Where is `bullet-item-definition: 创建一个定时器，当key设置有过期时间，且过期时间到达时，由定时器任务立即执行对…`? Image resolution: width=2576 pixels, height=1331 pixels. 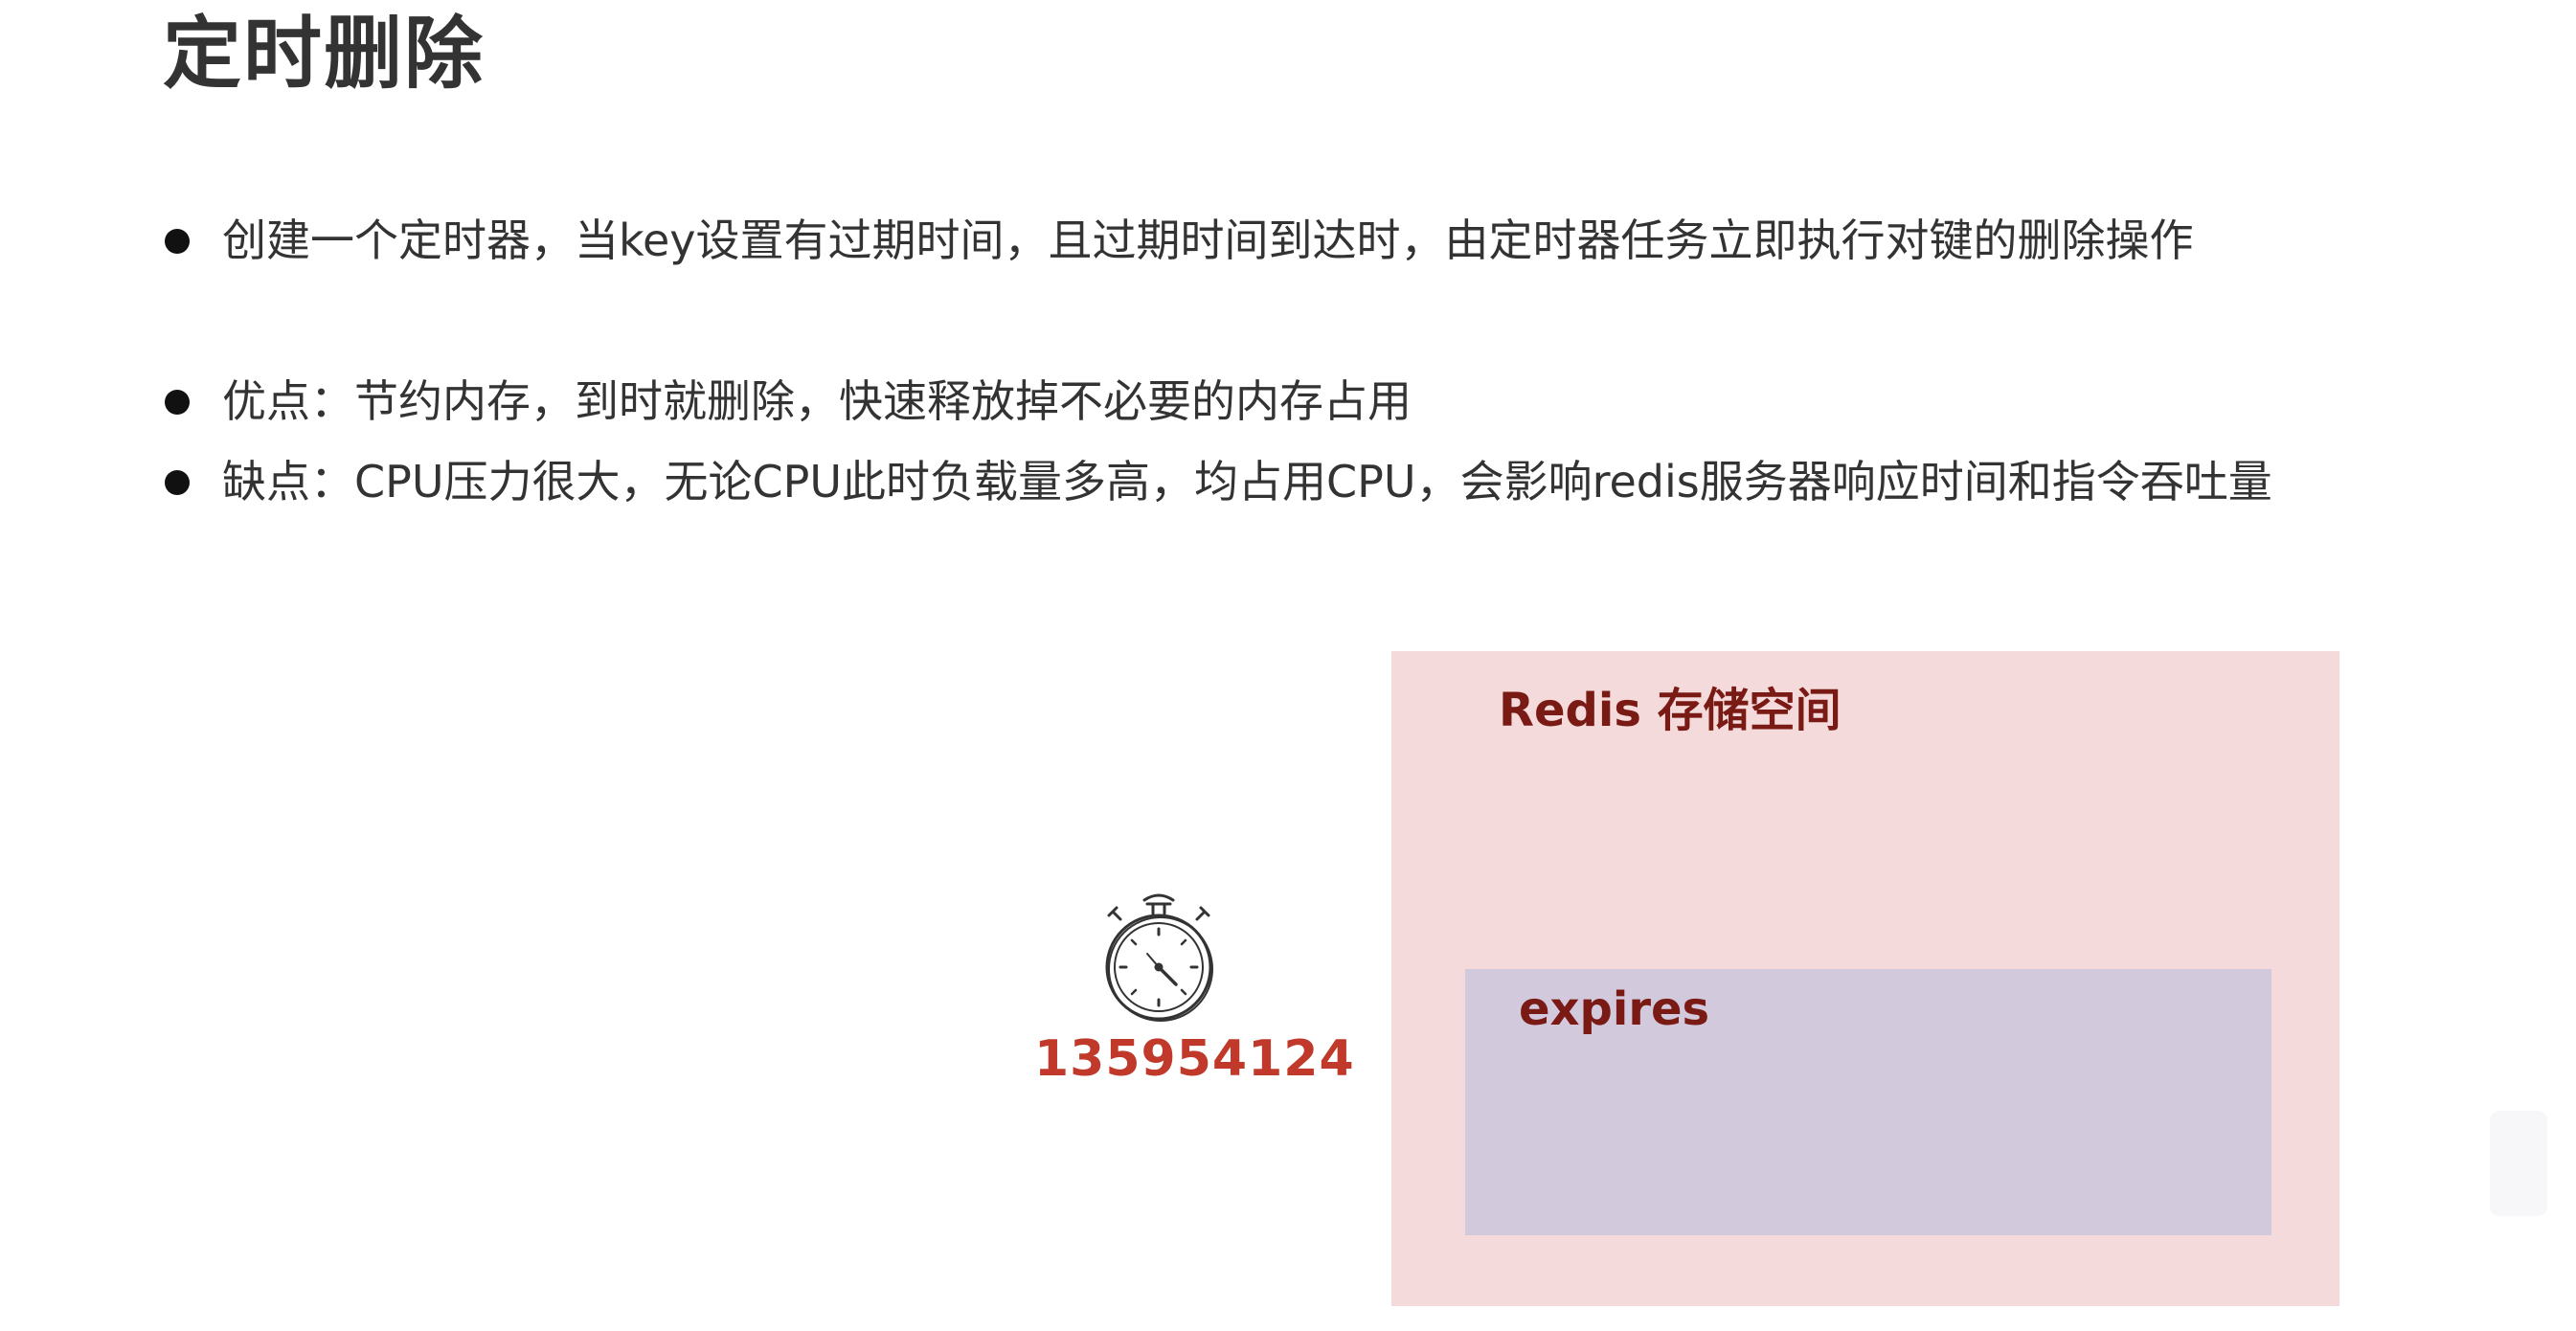 bullet-item-definition: 创建一个定时器，当key设置有过期时间，且过期时间到达时，由定时器任务立即执行对… is located at coordinates (1179, 241).